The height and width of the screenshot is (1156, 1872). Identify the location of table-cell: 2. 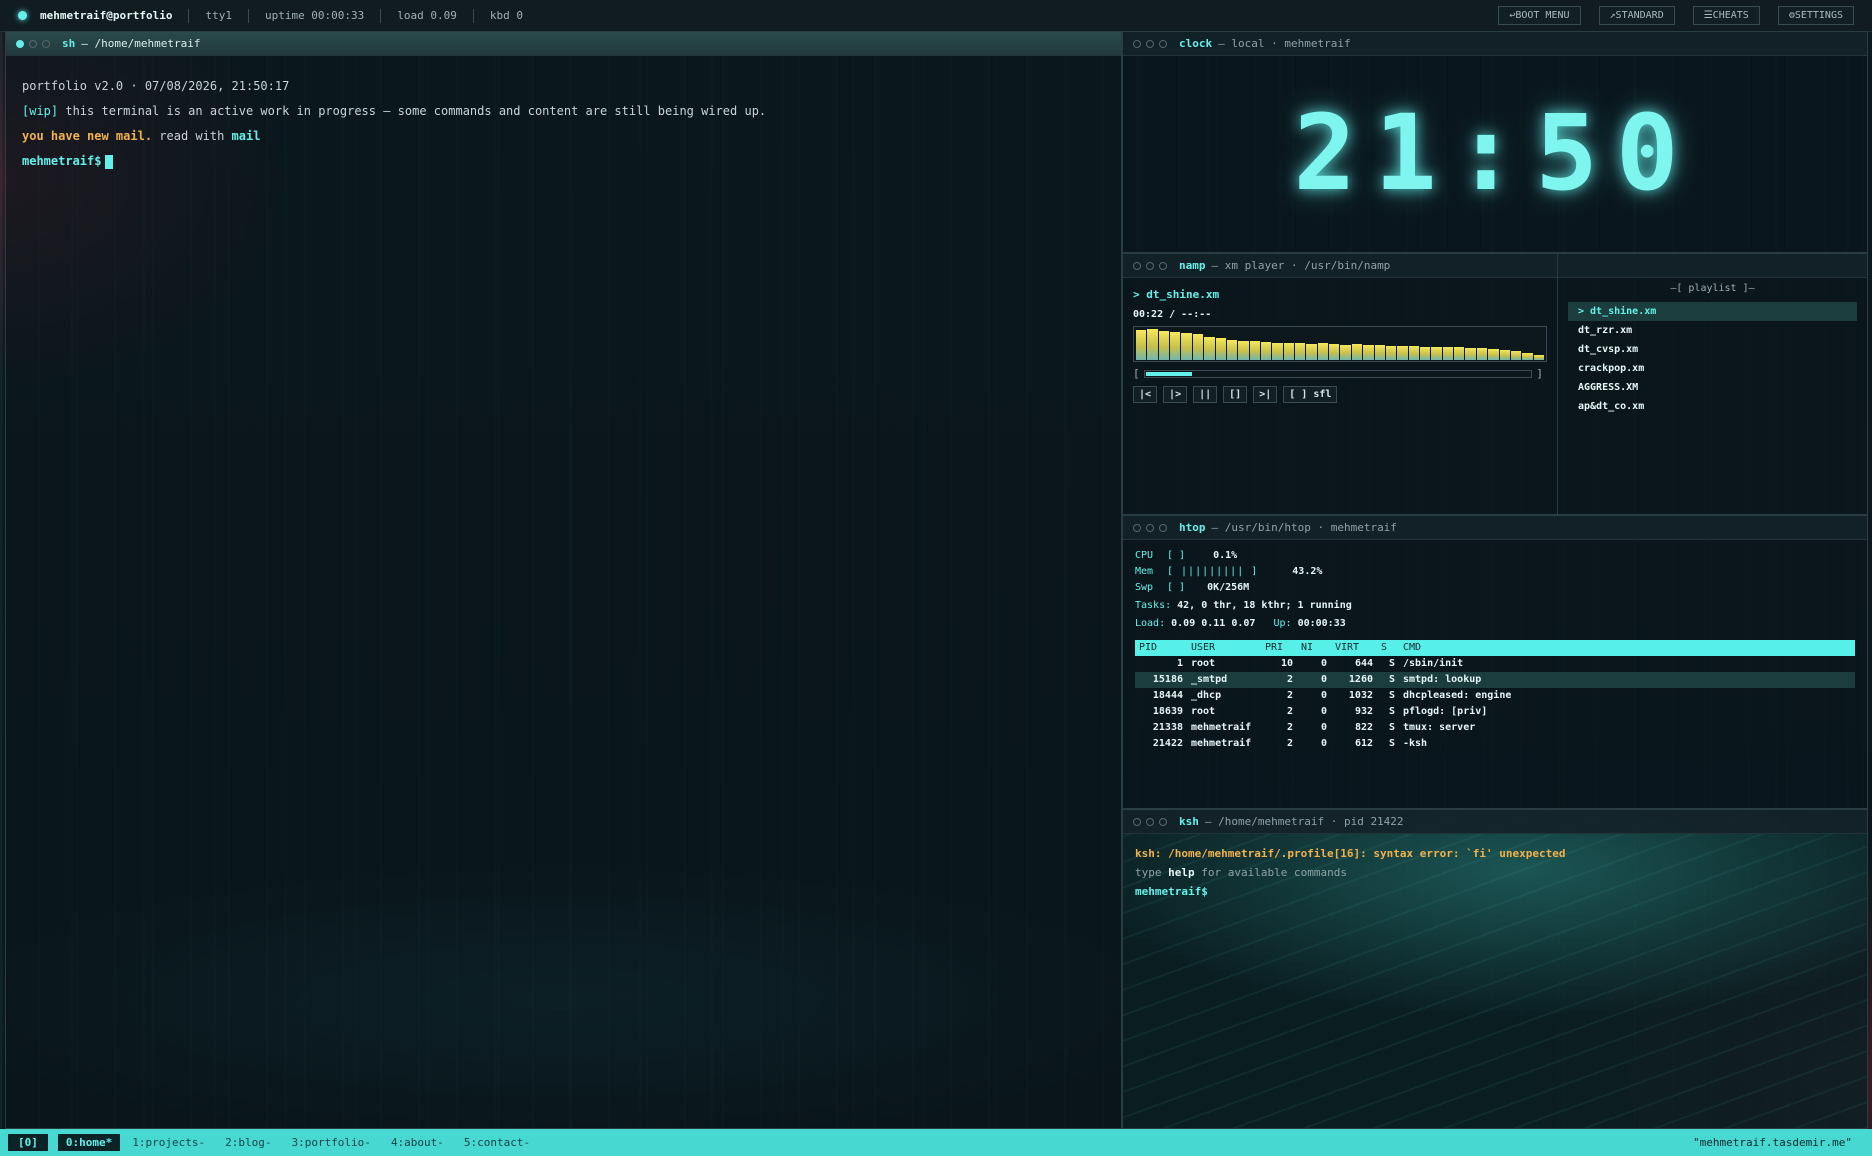
(1289, 711).